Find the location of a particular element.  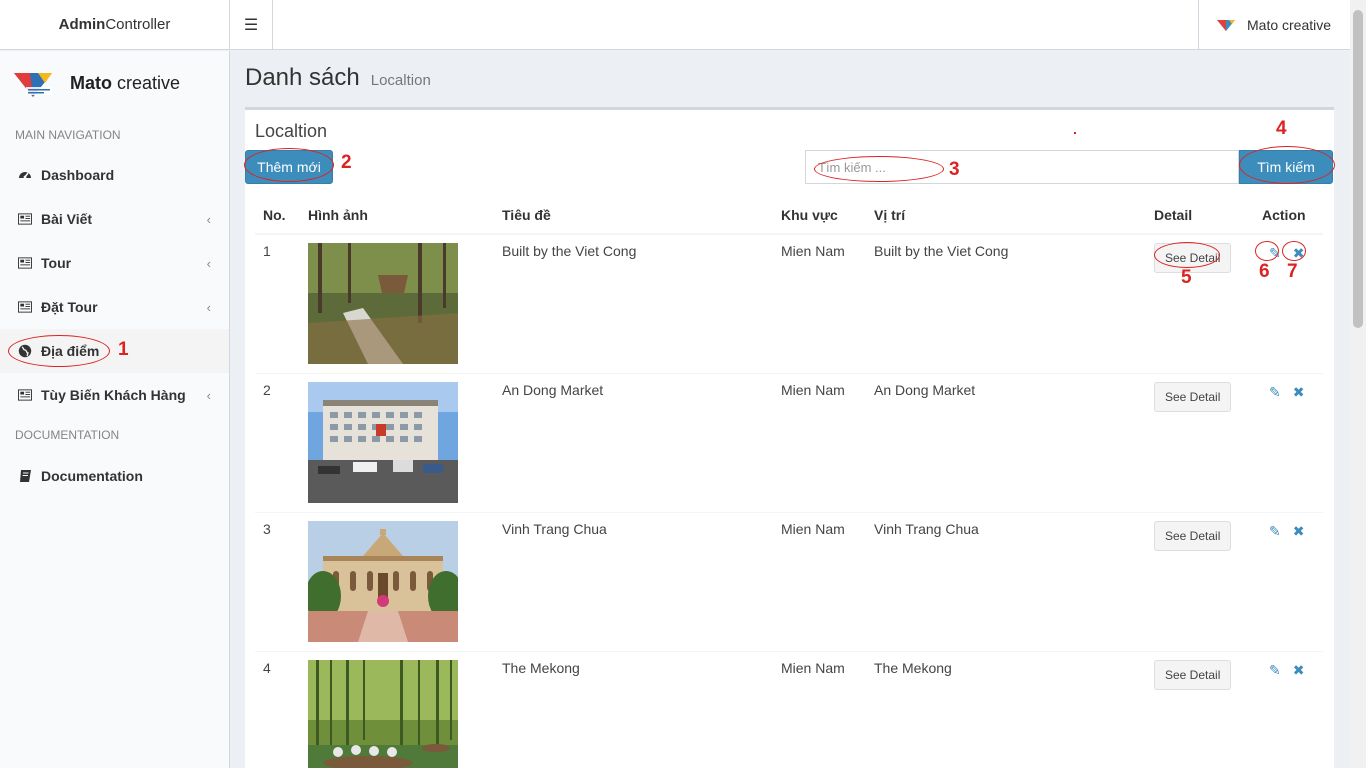

logo-bold: Admin is located at coordinates (82, 24).